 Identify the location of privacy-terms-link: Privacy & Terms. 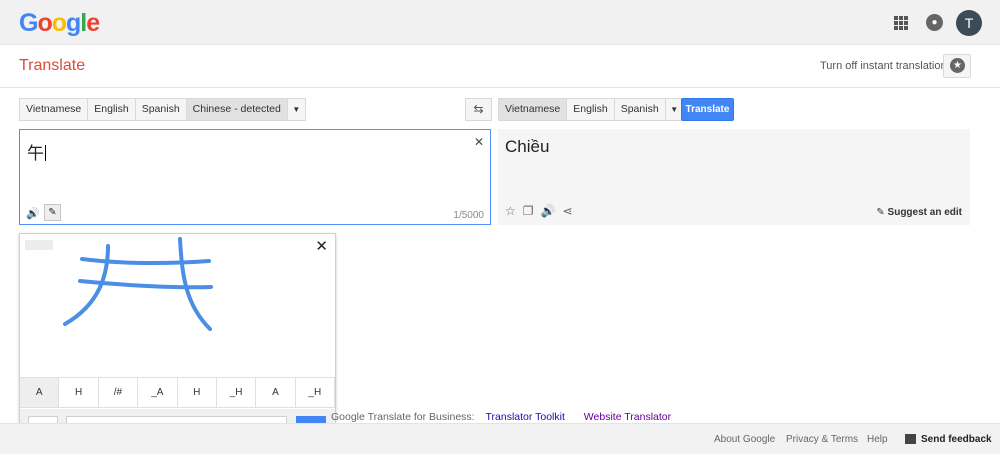
(822, 439).